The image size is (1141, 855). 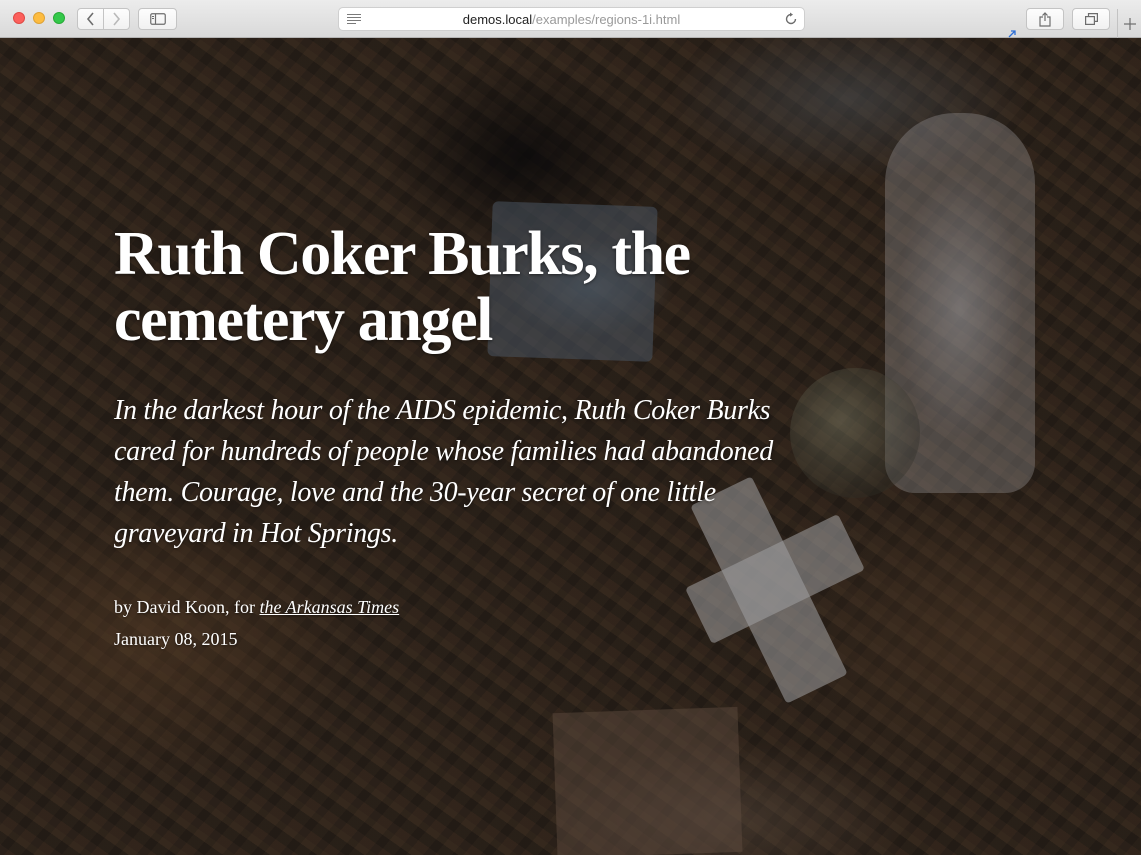 I want to click on plus-icon, so click(x=1129, y=23).